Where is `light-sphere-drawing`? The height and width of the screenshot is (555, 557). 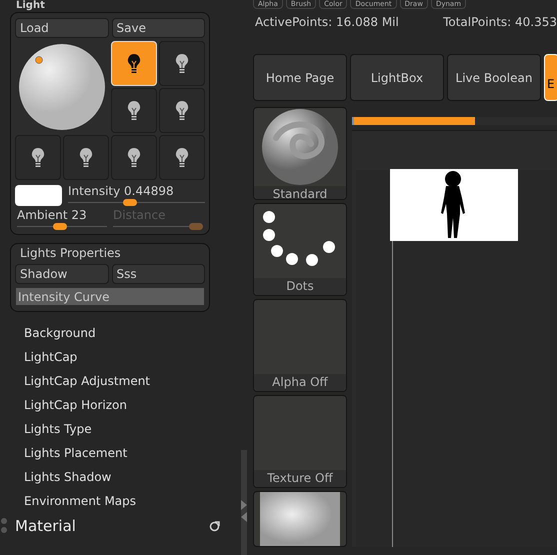
light-sphere-drawing is located at coordinates (62, 87).